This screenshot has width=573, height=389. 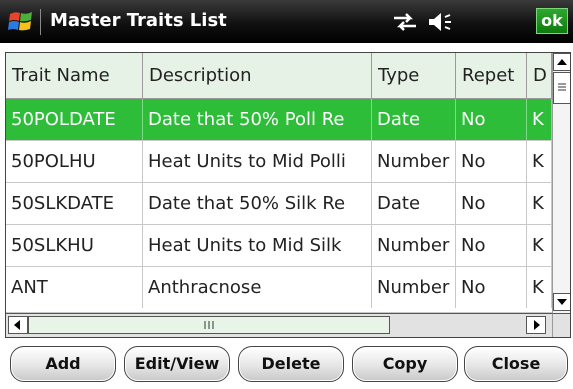 I want to click on arrow-down-icon, so click(x=562, y=302).